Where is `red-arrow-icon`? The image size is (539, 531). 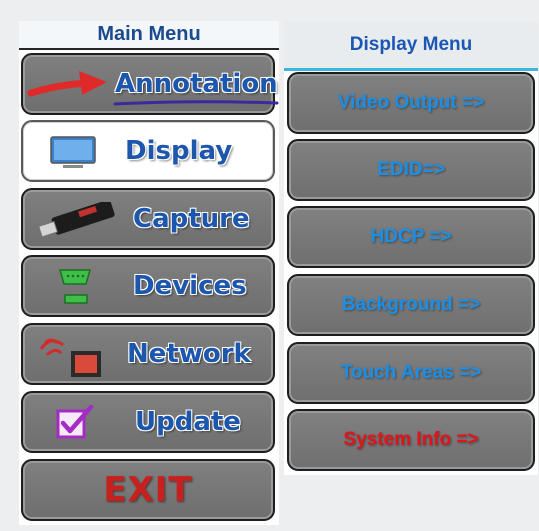 red-arrow-icon is located at coordinates (67, 84).